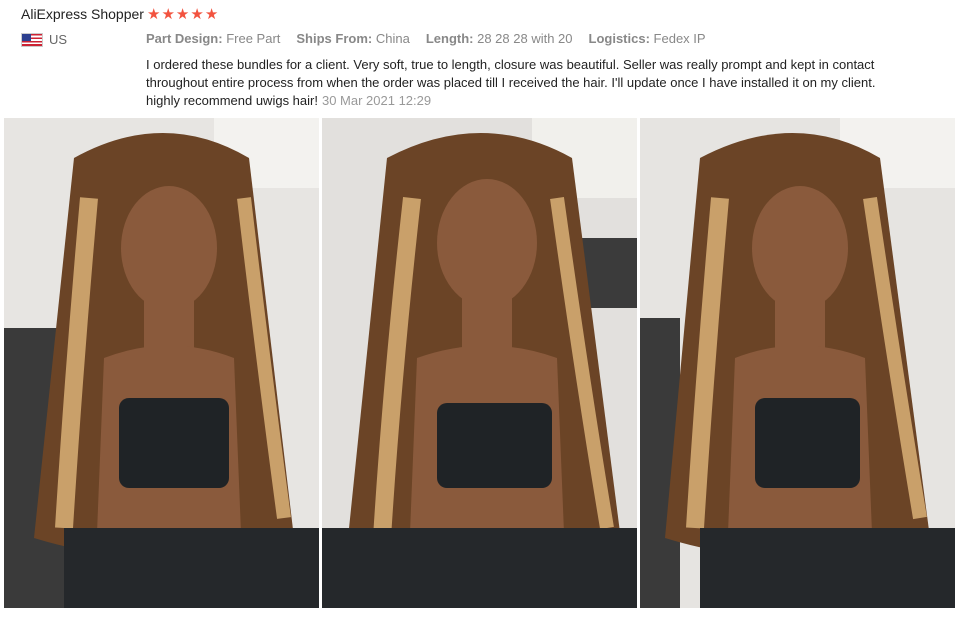  Describe the element at coordinates (44, 39) in the screenshot. I see `reviewer-country: US` at that location.